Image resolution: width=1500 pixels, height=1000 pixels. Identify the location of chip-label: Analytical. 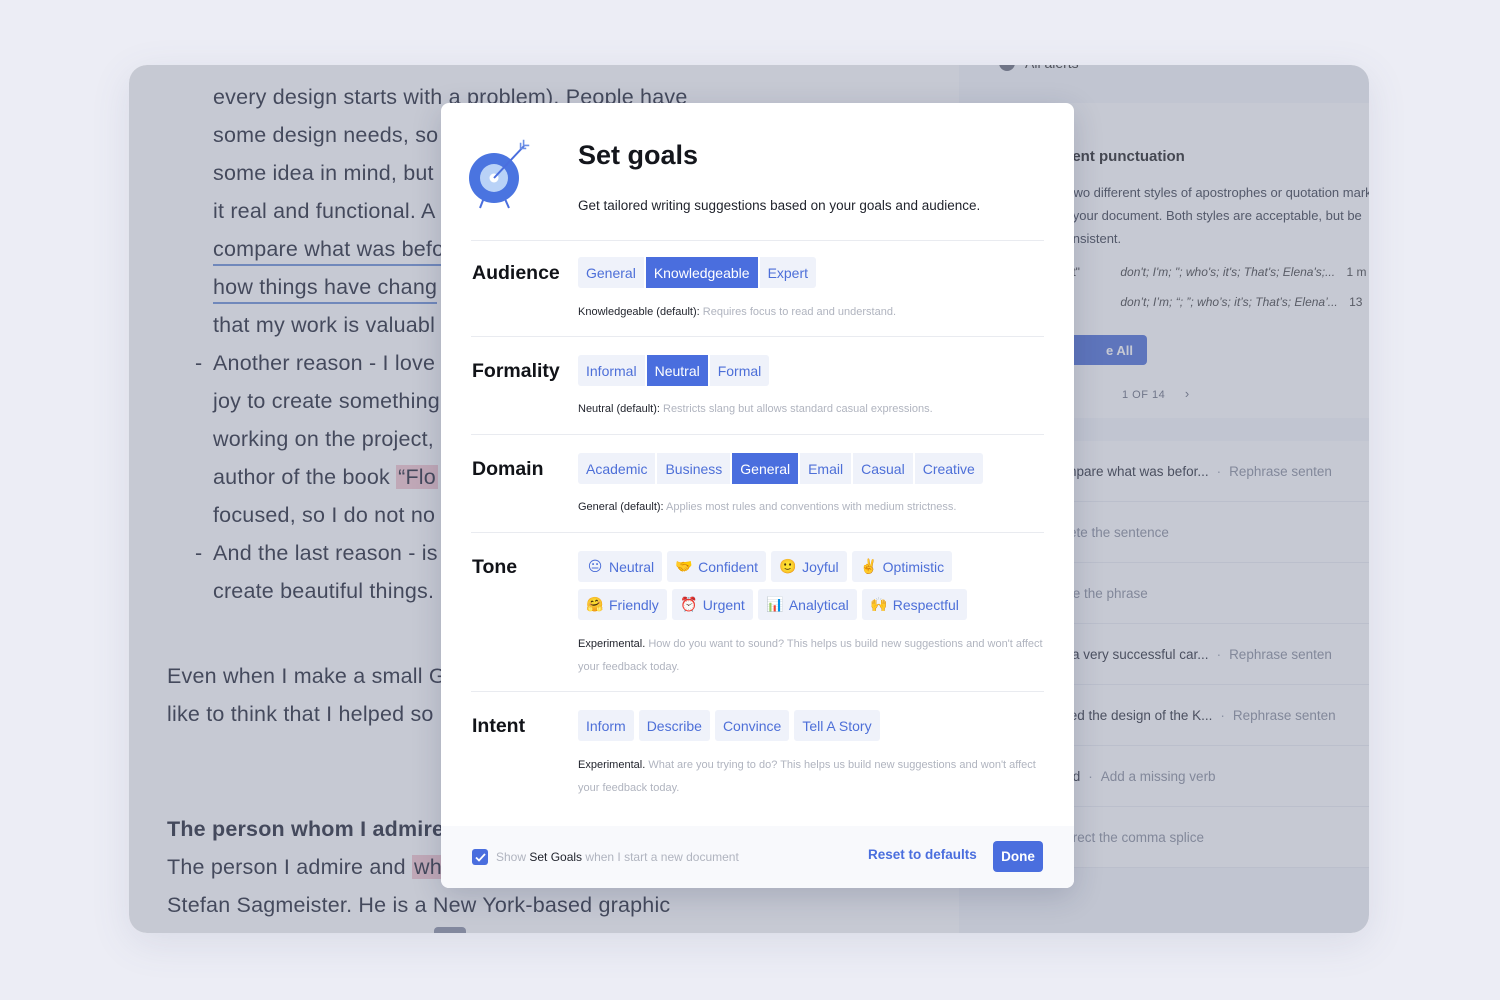
(818, 604).